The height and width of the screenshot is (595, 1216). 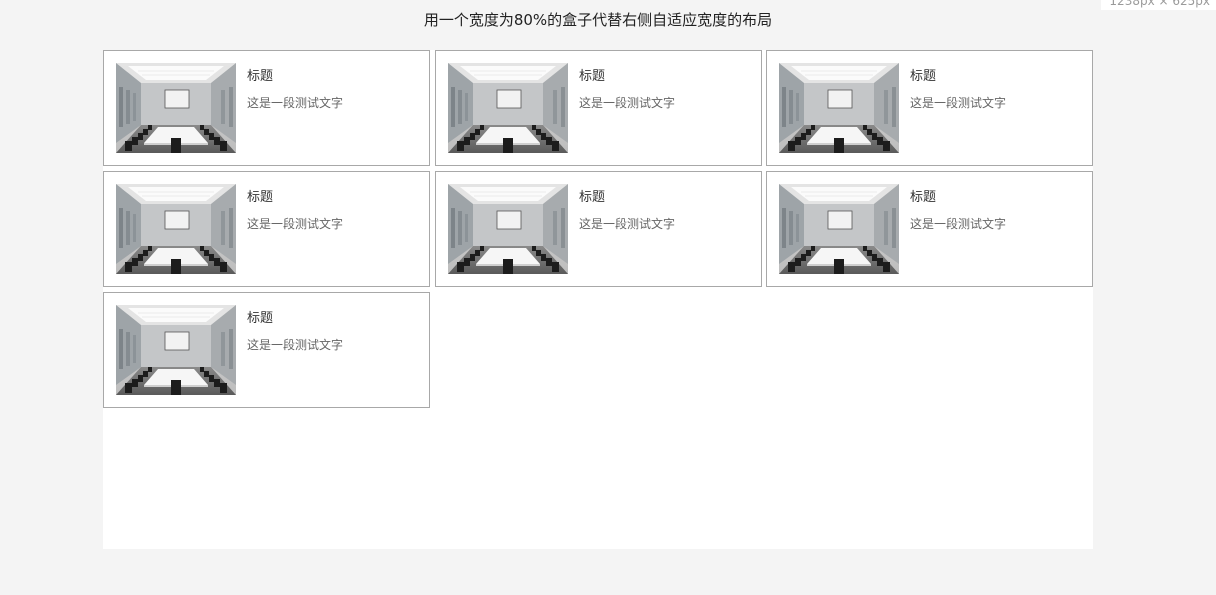 I want to click on dimension-badge: 1238px × 625px, so click(x=1158, y=5).